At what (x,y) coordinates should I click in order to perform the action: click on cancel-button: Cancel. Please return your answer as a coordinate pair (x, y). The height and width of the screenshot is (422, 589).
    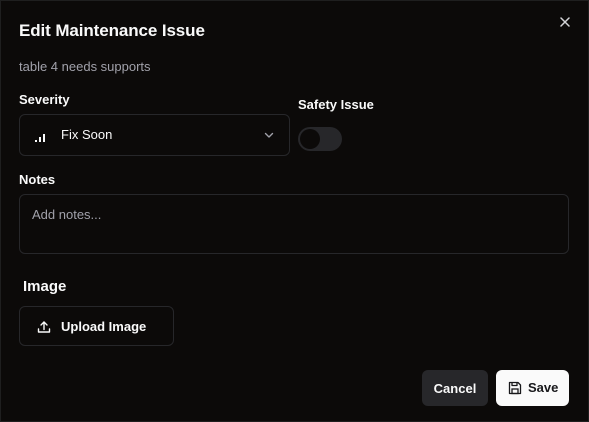
    Looking at the image, I should click on (455, 388).